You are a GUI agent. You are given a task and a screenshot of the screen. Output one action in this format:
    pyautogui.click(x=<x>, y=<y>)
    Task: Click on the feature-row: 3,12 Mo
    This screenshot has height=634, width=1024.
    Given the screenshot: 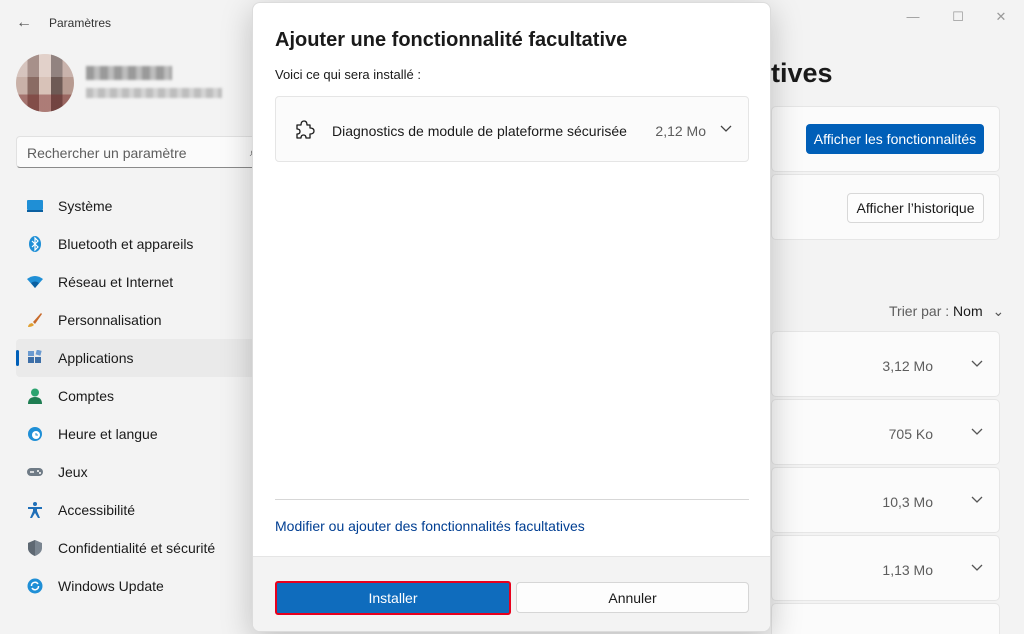 What is the action you would take?
    pyautogui.click(x=885, y=364)
    